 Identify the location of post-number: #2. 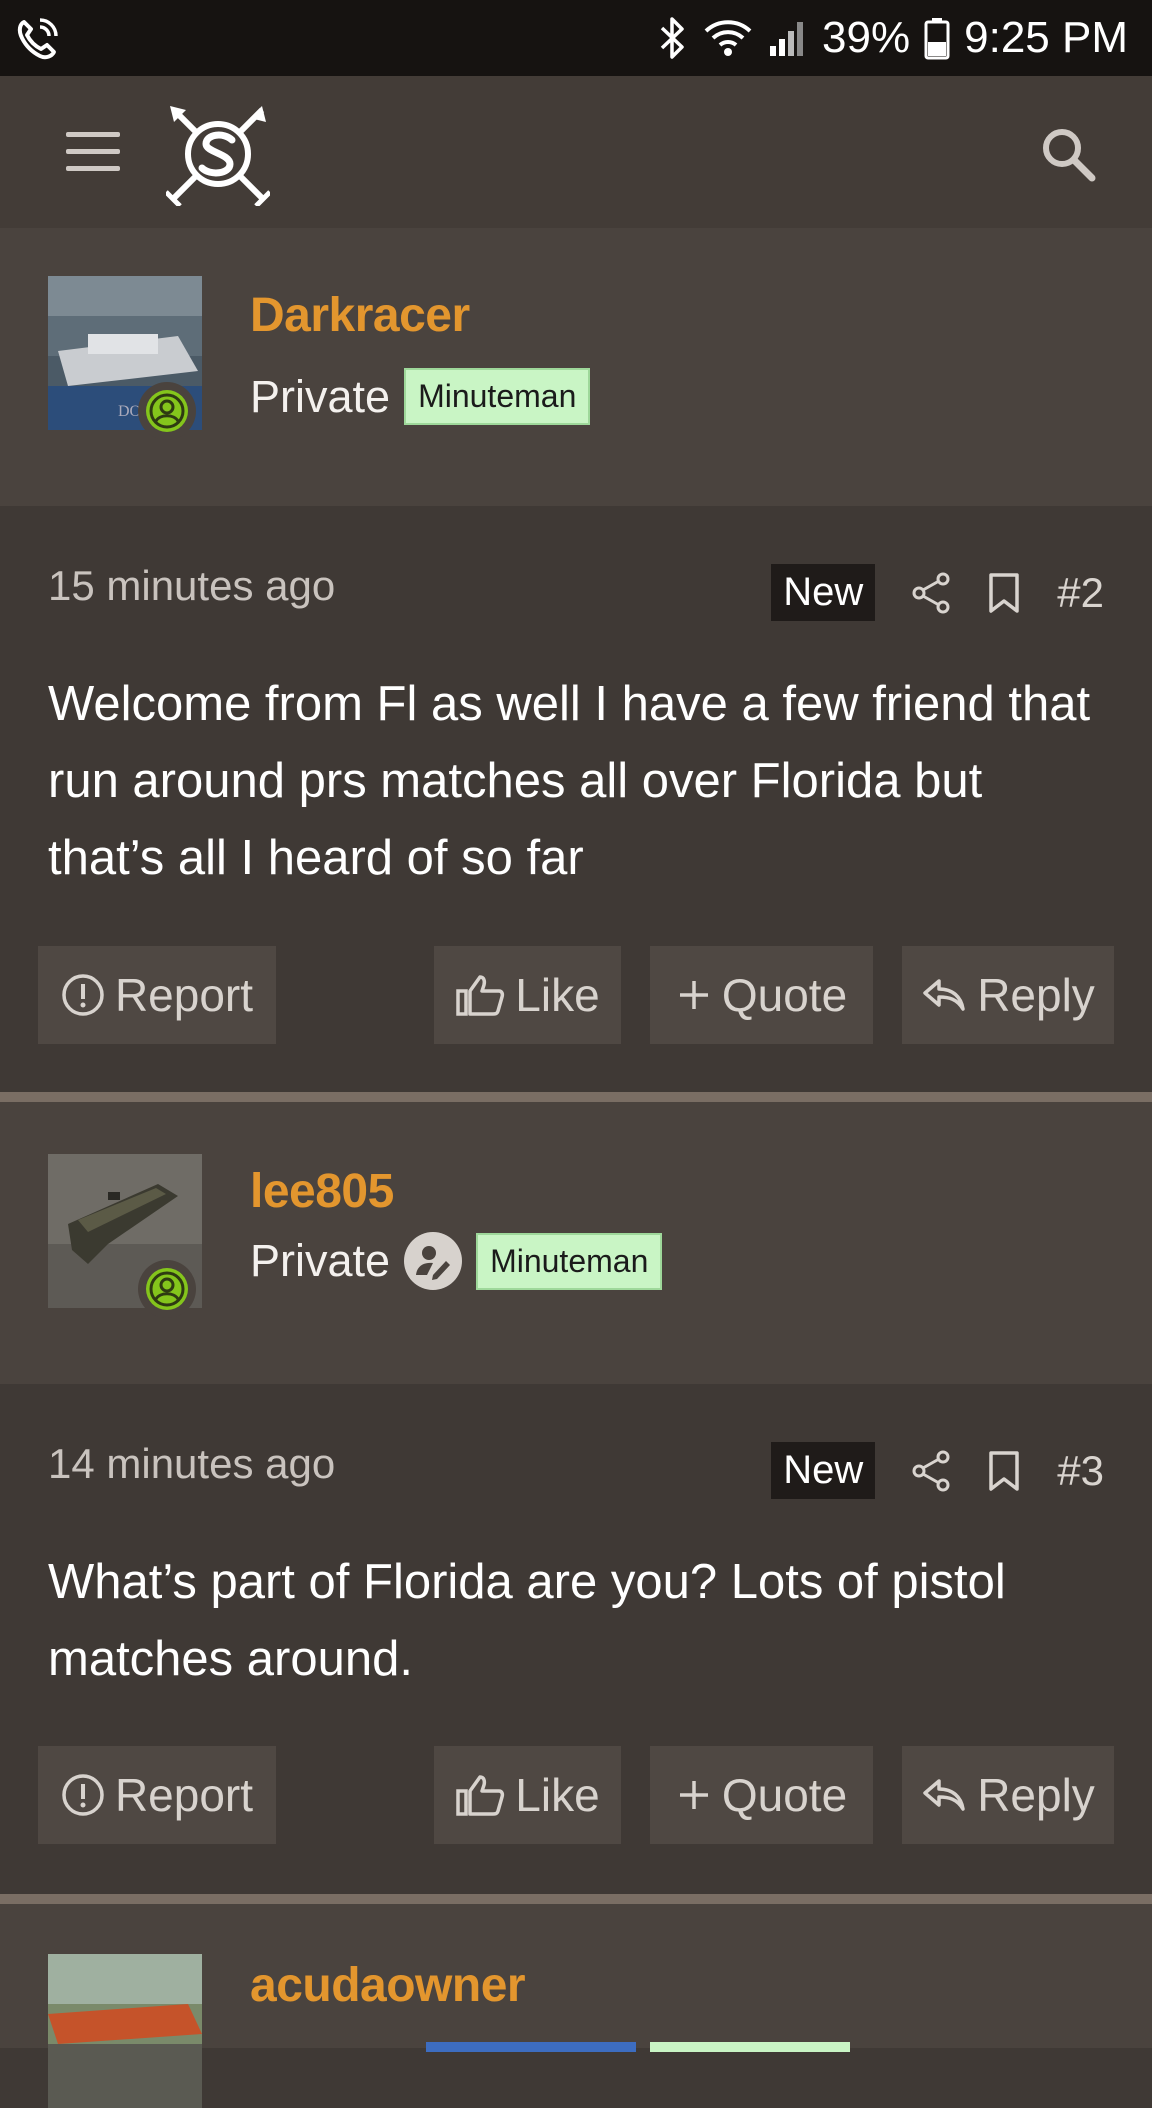
(1080, 593).